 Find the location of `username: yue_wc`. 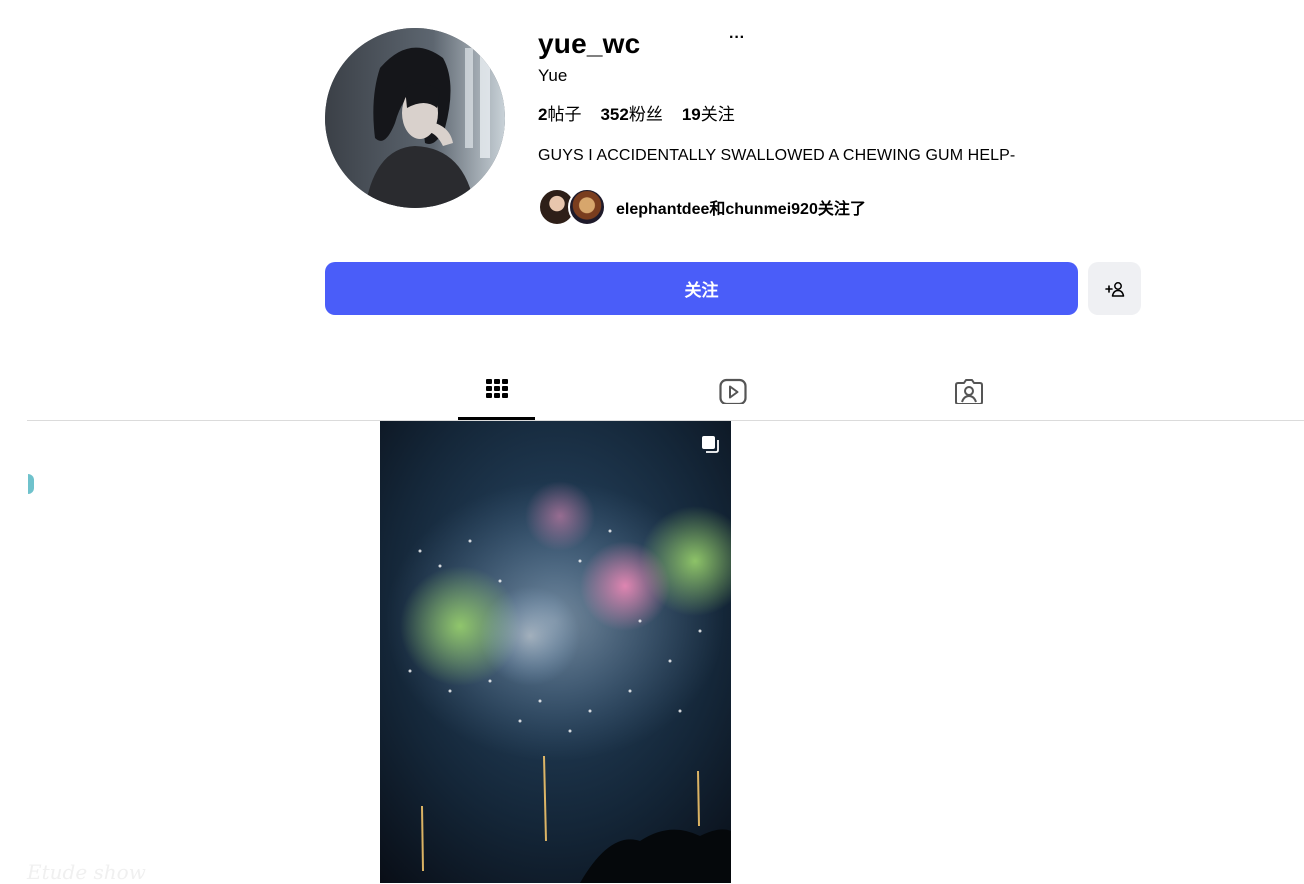

username: yue_wc is located at coordinates (589, 43).